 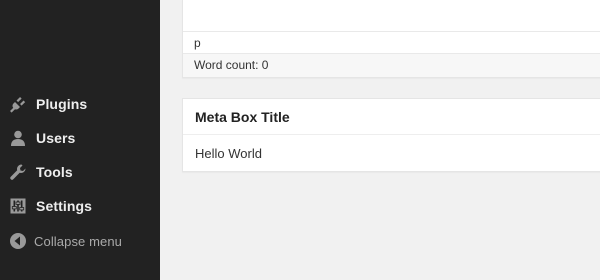 I want to click on sidebar-item-plugins: Plugins, so click(x=80, y=104).